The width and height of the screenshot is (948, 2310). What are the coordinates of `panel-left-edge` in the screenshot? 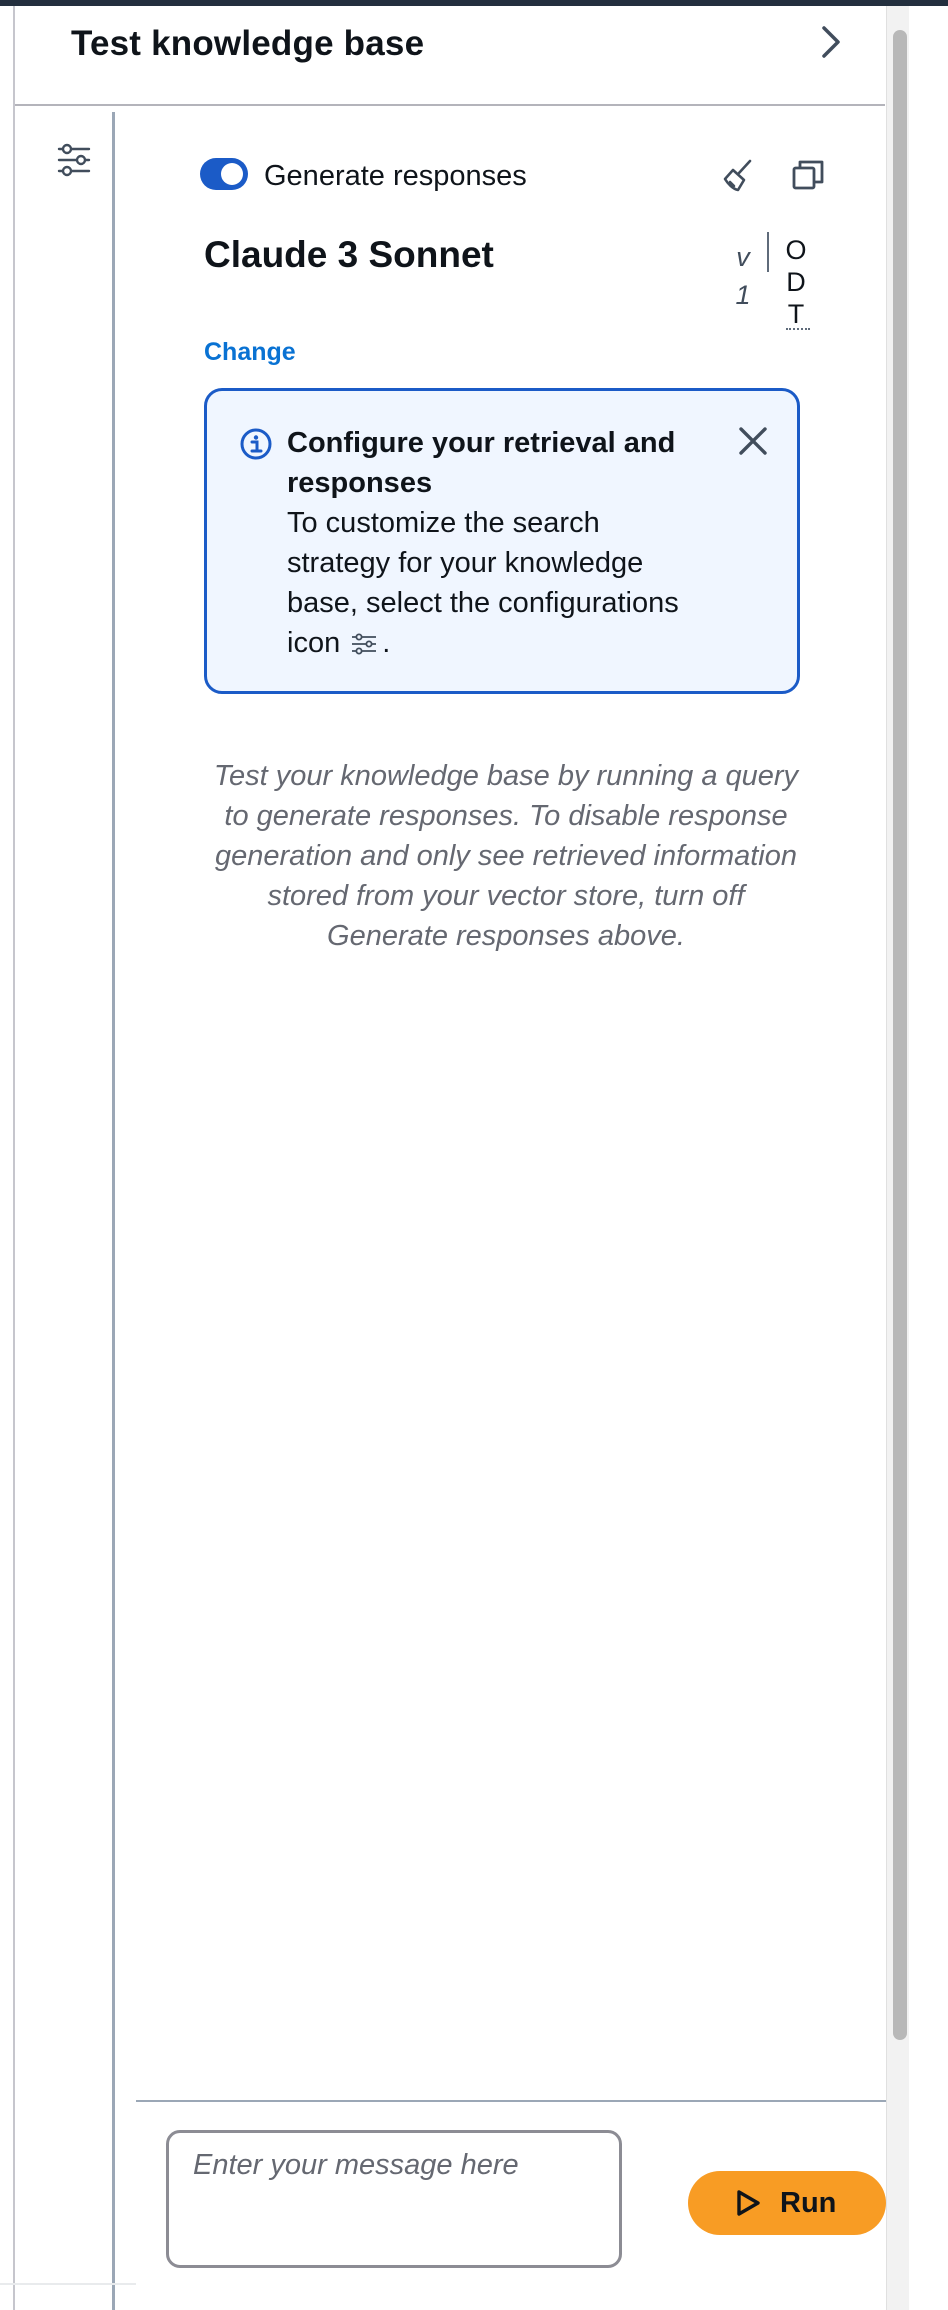 It's located at (14, 1158).